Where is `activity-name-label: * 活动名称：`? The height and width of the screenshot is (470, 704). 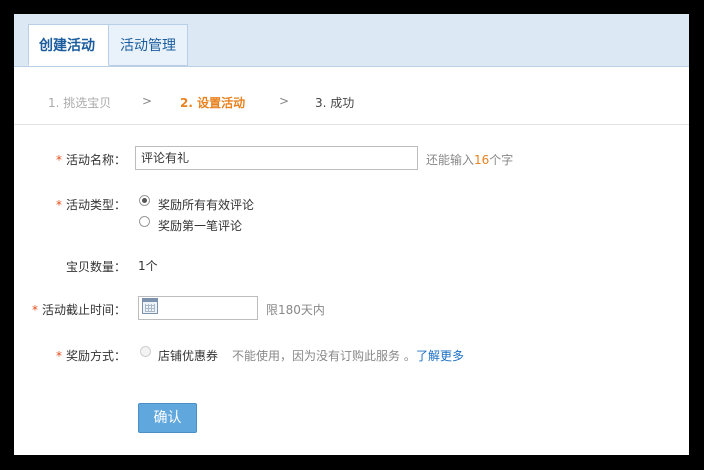 activity-name-label: * 活动名称： is located at coordinates (90, 160).